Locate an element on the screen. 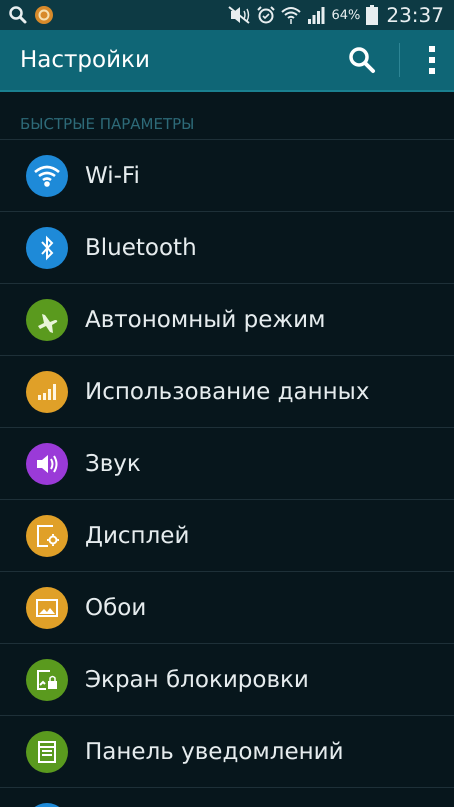 The height and width of the screenshot is (807, 454). clock-time: 23:37 is located at coordinates (415, 15).